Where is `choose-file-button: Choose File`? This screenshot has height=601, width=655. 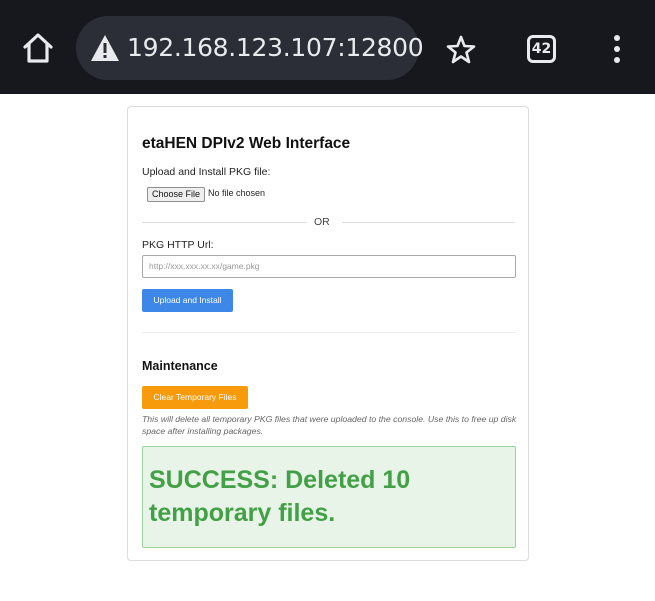
choose-file-button: Choose File is located at coordinates (176, 194).